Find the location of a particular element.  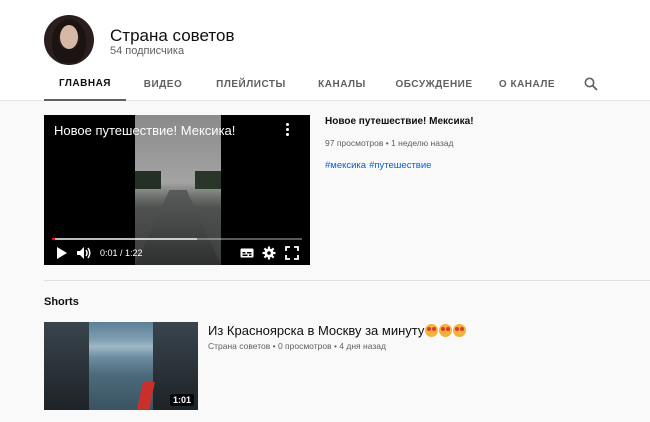

subtitles-icon is located at coordinates (247, 253).